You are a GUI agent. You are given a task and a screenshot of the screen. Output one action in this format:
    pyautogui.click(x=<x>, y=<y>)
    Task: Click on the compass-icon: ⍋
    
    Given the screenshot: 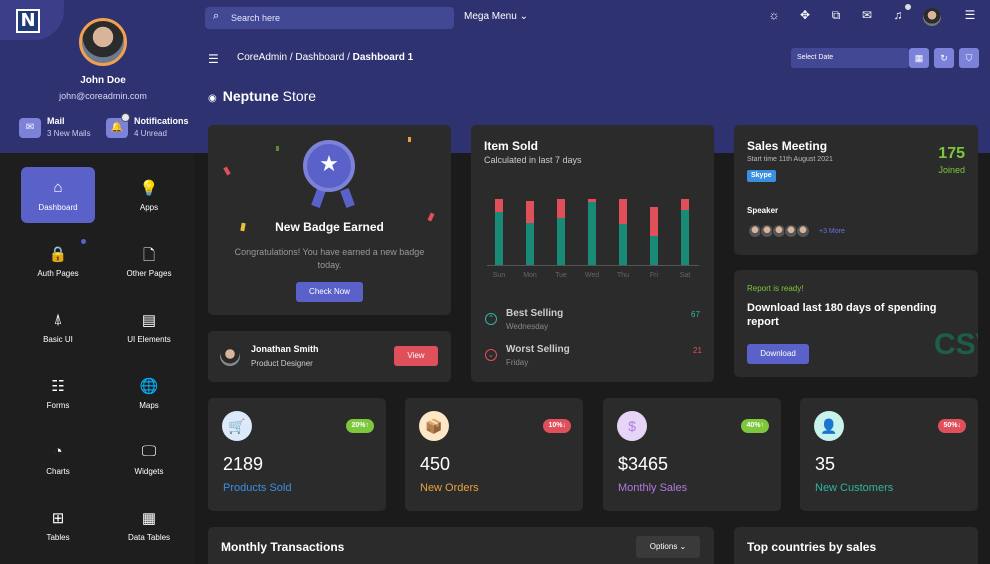 What is the action you would take?
    pyautogui.click(x=58, y=319)
    